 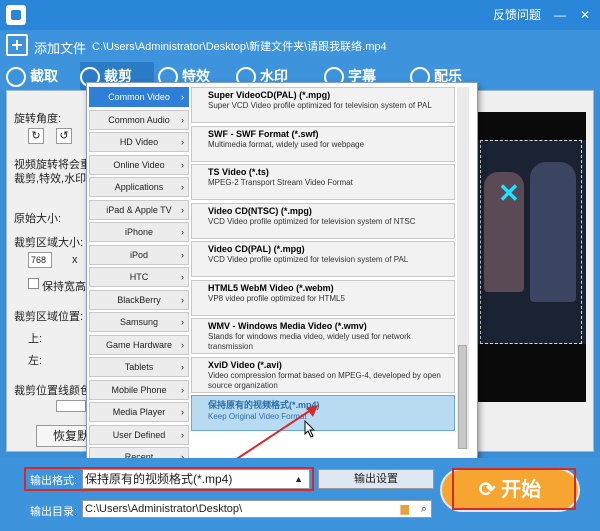 I want to click on category-label: Common Audio, so click(x=139, y=119).